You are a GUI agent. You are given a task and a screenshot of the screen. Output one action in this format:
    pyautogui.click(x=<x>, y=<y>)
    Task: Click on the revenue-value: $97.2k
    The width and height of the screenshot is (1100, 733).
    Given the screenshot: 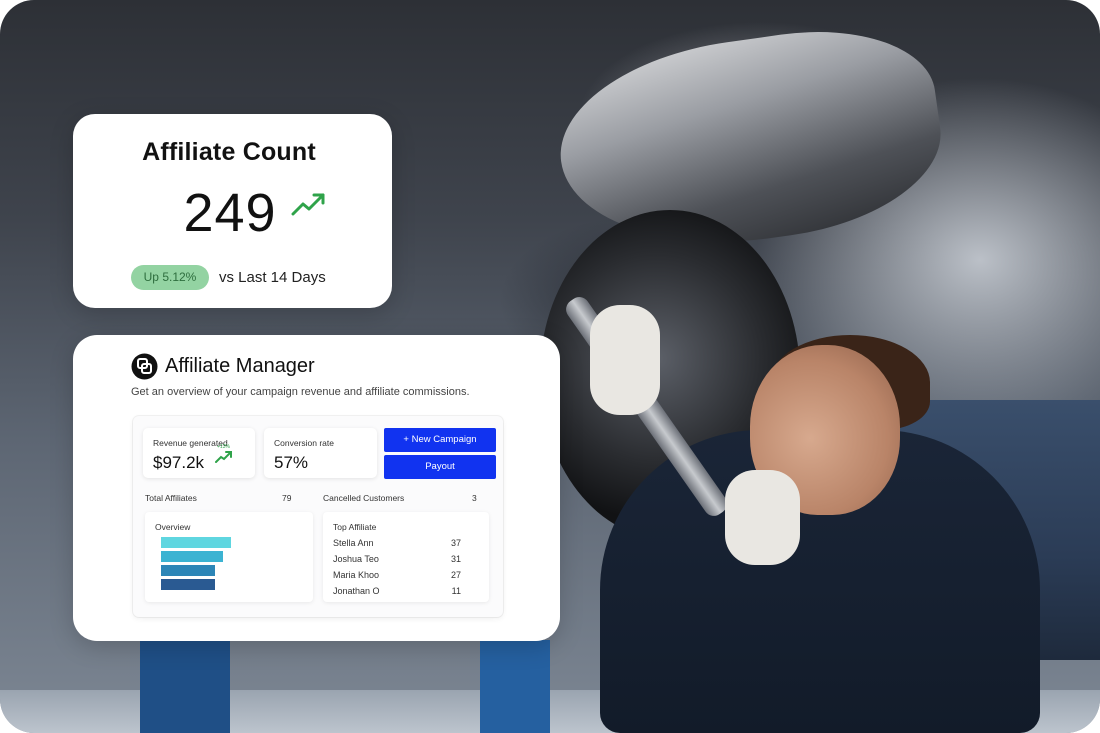 What is the action you would take?
    pyautogui.click(x=179, y=462)
    